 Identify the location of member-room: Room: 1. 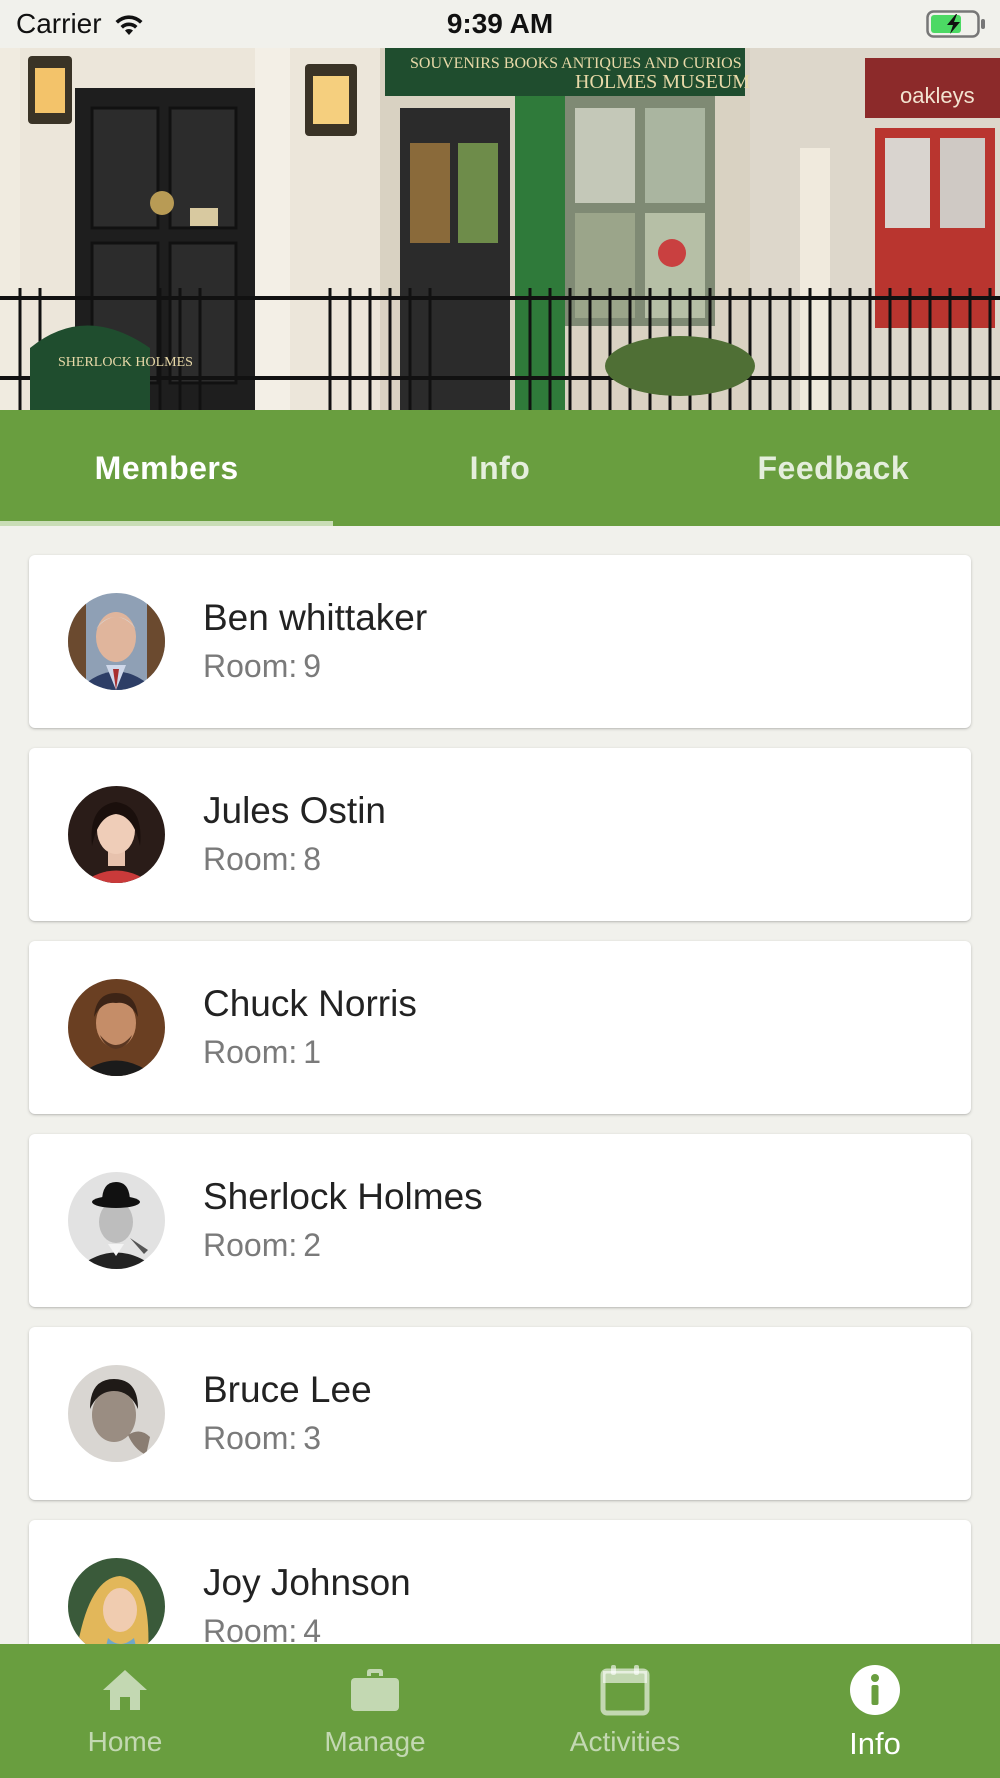
(262, 1052).